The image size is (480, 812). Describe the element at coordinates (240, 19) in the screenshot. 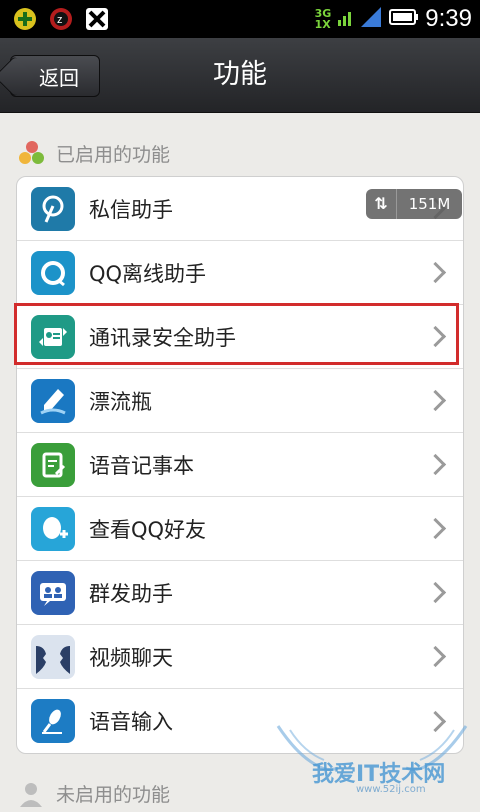

I see `status-bar: z 3G 1X 9:39` at that location.